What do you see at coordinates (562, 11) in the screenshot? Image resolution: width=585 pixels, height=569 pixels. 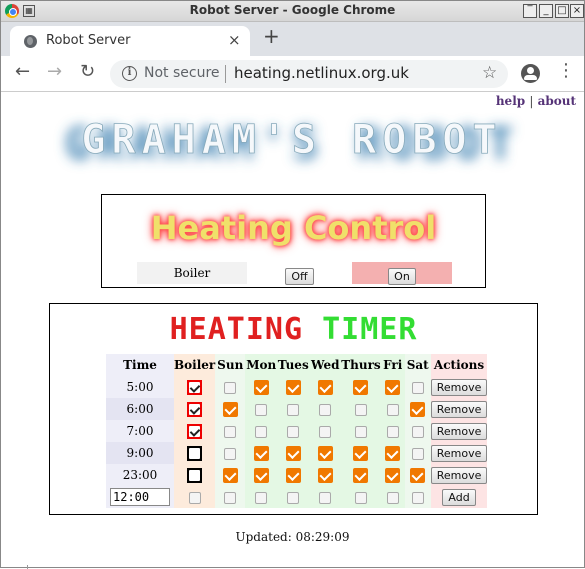 I see `maximize-button: □` at bounding box center [562, 11].